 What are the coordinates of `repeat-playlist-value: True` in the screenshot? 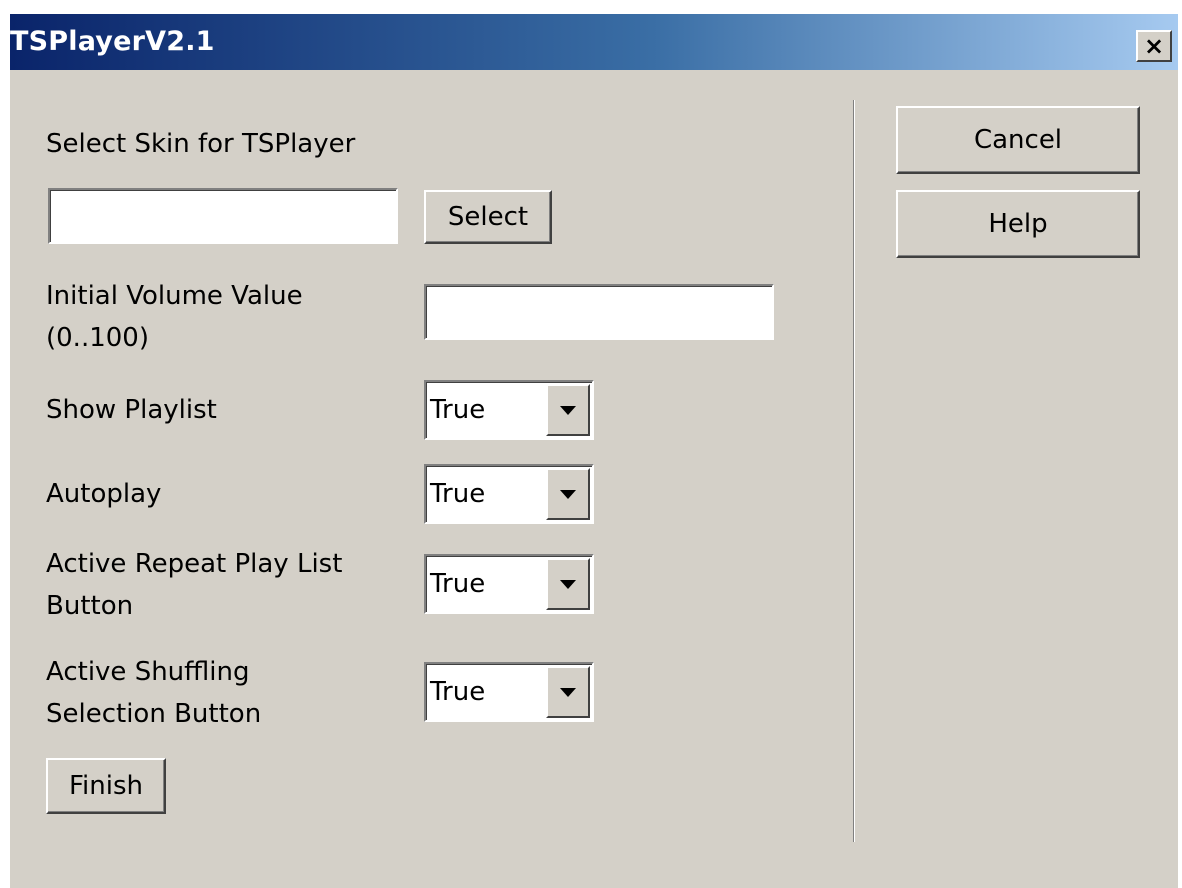 It's located at (458, 584).